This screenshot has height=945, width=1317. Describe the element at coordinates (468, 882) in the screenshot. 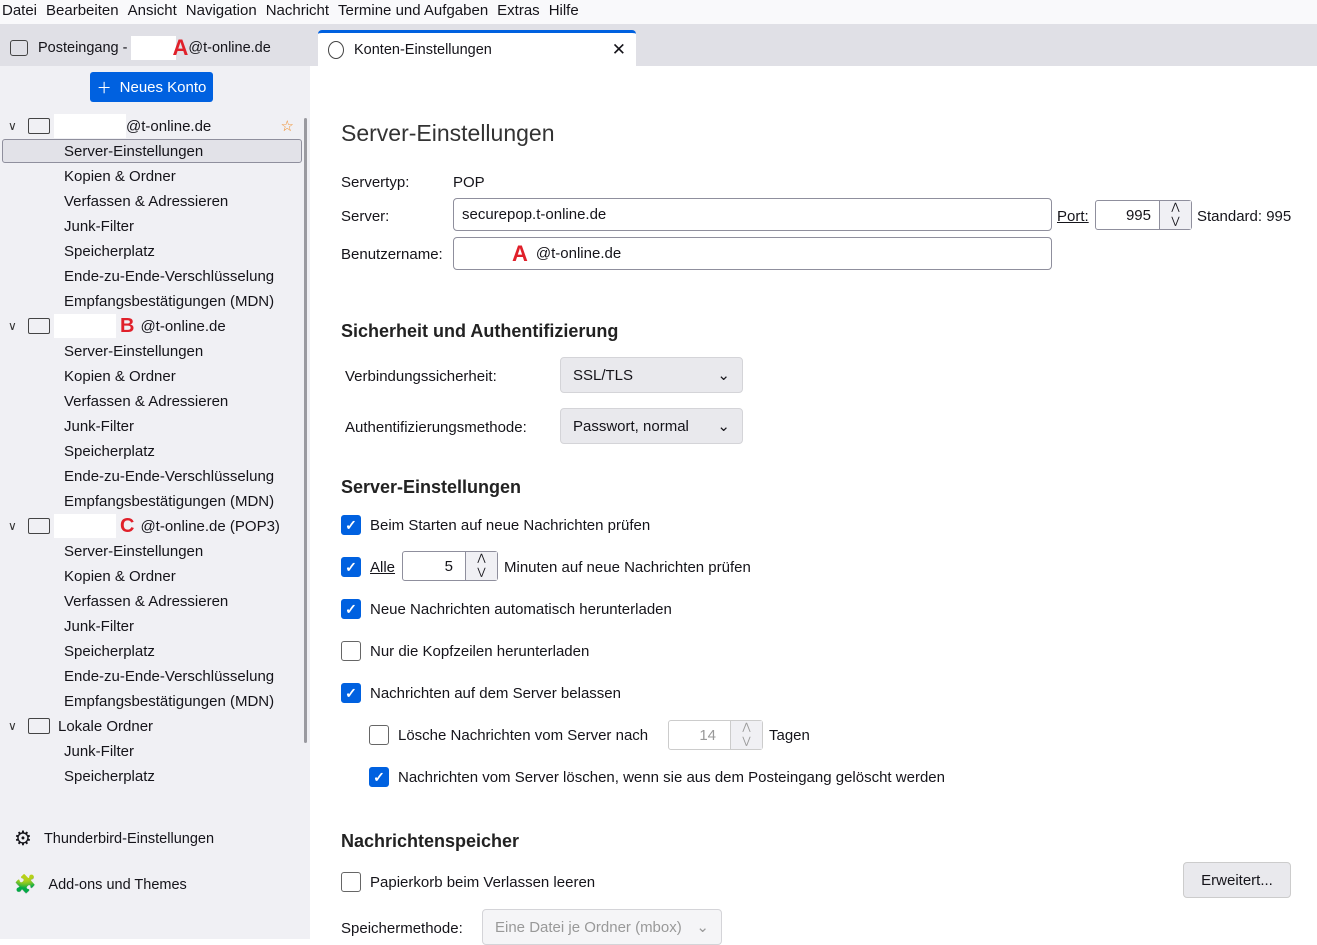

I see `empty-trash-checkbox: Papierkorb beim Verlassen leeren` at that location.